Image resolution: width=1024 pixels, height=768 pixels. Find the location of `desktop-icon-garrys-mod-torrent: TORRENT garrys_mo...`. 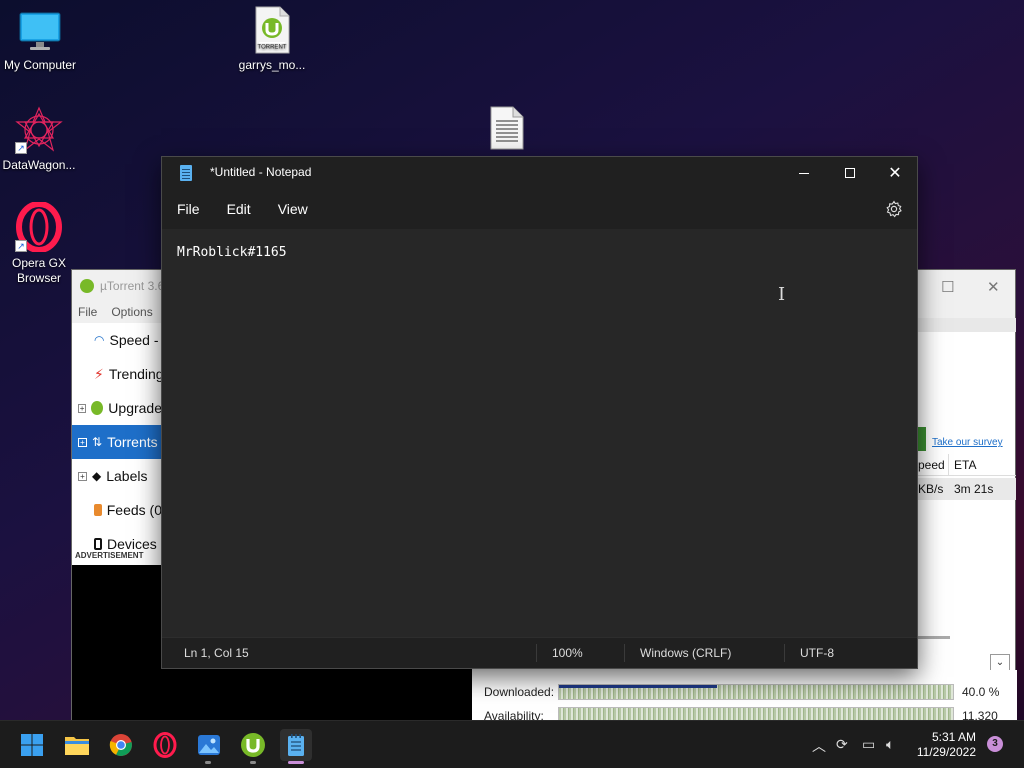

desktop-icon-garrys-mod-torrent: TORRENT garrys_mo... is located at coordinates (272, 39).